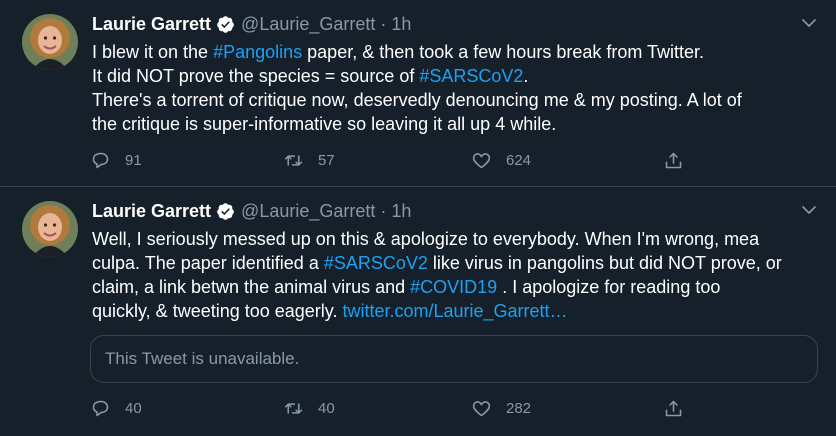 This screenshot has height=436, width=836. I want to click on text-segment: It did NOT prove the species = source of, so click(256, 76).